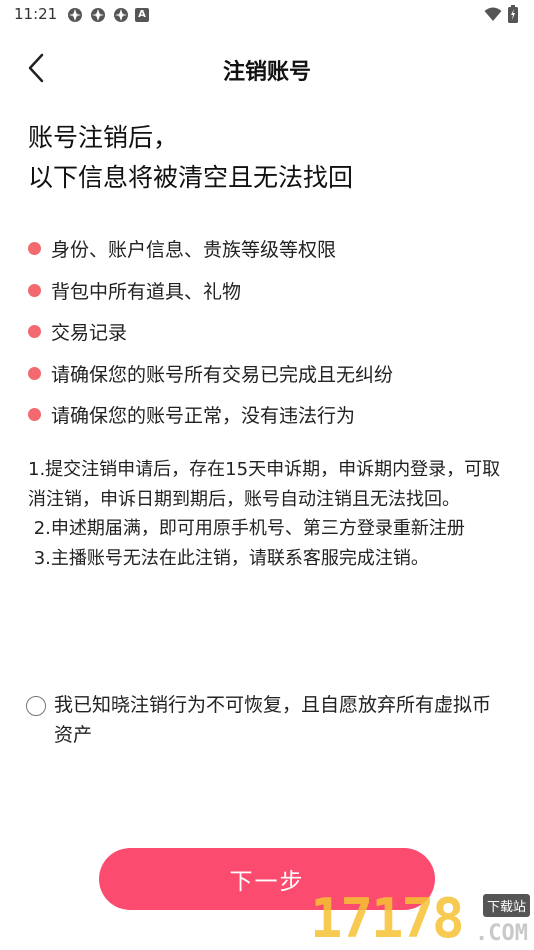 This screenshot has height=950, width=534. What do you see at coordinates (501, 933) in the screenshot?
I see `watermark-suffix: .COM` at bounding box center [501, 933].